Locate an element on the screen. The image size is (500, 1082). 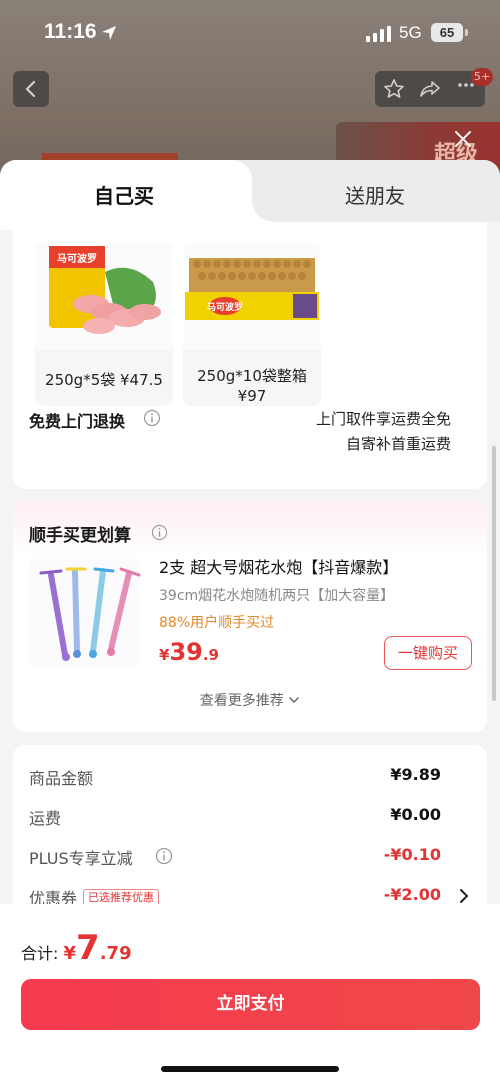
status-bar: 11:16 5G 65 is located at coordinates (250, 31).